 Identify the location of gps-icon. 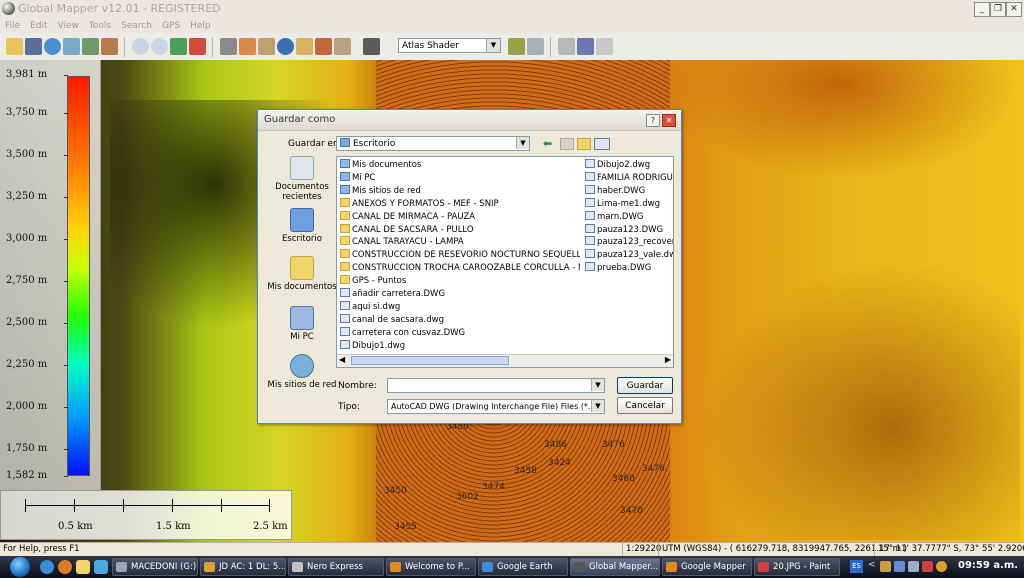
(566, 46).